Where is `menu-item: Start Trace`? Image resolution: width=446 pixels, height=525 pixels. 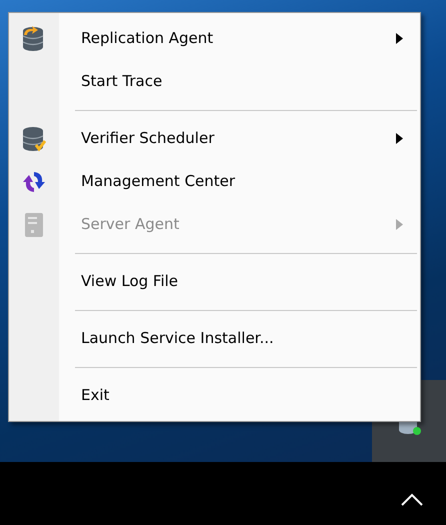
menu-item: Start Trace is located at coordinates (214, 81).